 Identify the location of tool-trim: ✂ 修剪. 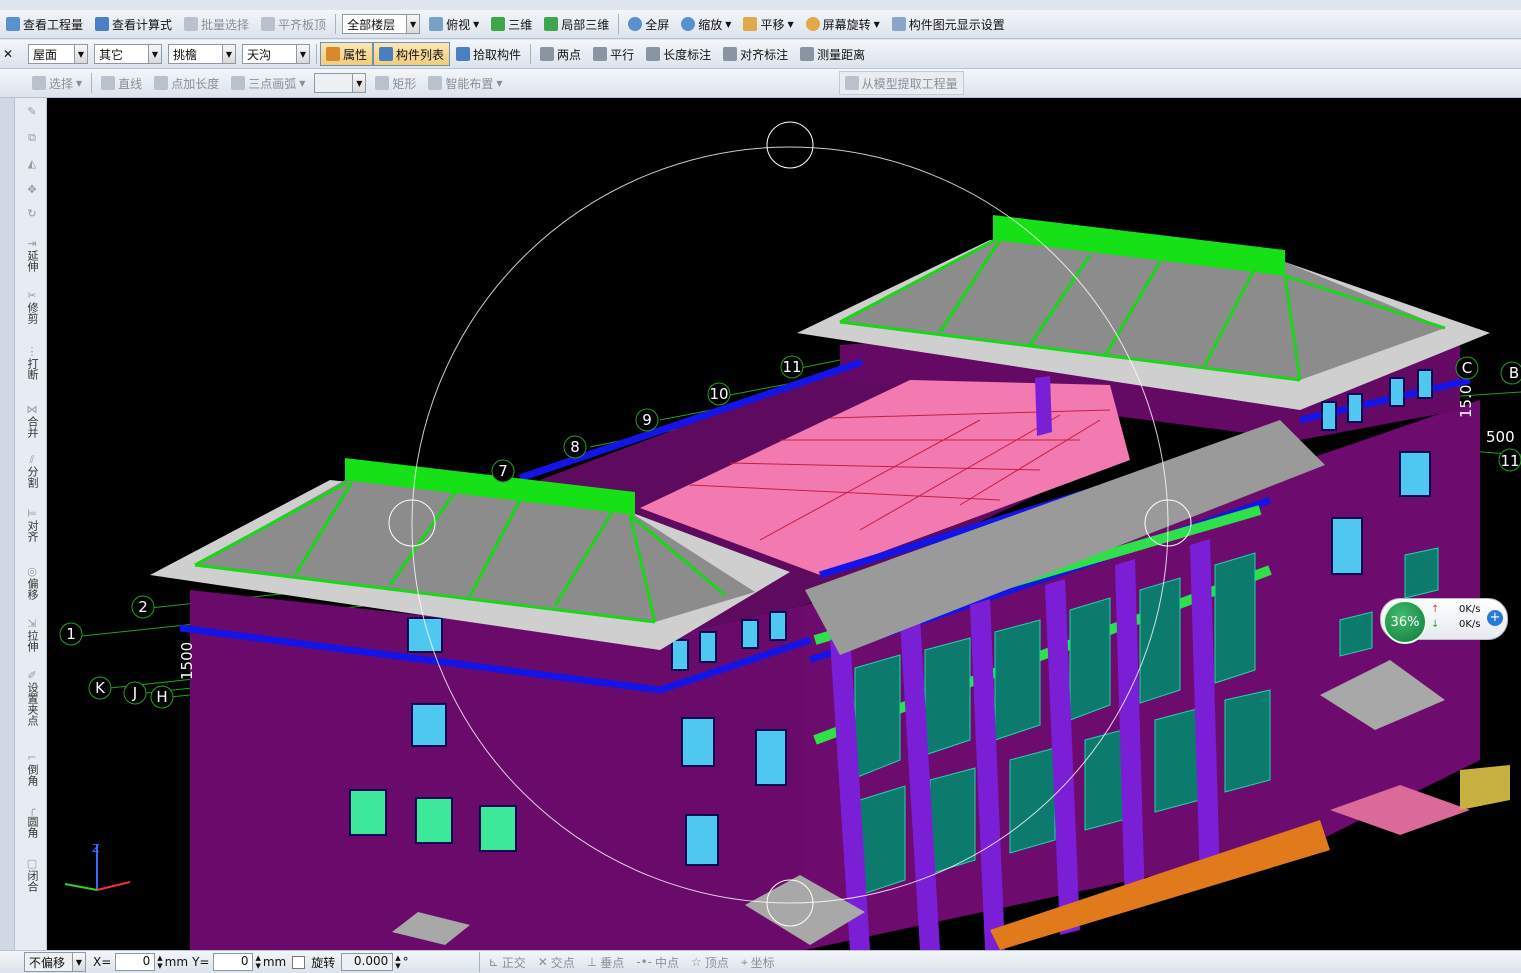
(32, 308).